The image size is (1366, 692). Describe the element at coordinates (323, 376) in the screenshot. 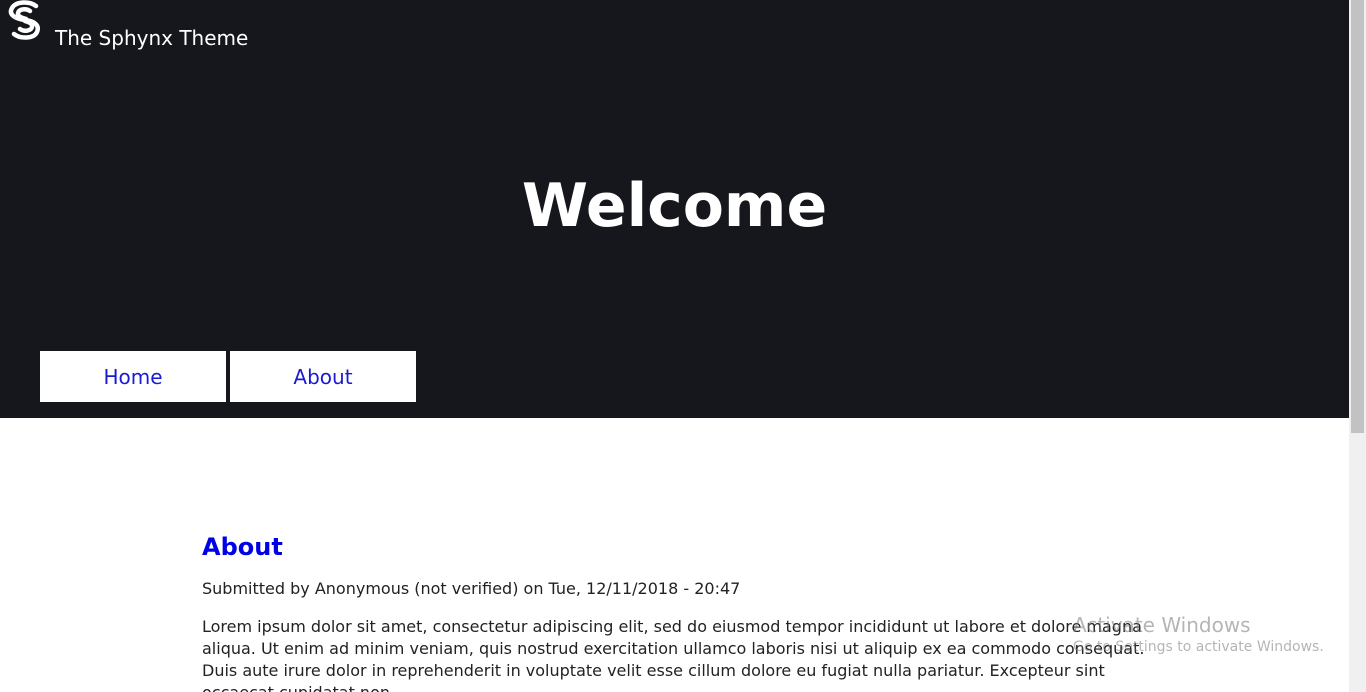

I see `nav-tab-about: About` at that location.